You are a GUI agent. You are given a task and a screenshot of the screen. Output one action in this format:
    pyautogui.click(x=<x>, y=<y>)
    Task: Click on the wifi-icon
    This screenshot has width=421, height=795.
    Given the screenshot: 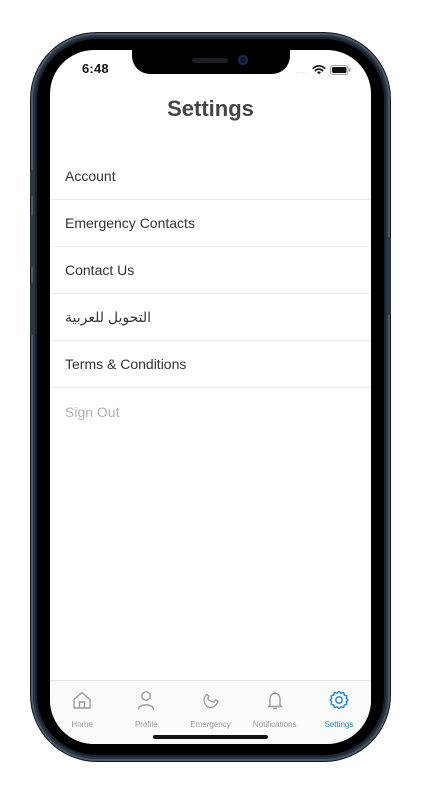 What is the action you would take?
    pyautogui.click(x=319, y=71)
    